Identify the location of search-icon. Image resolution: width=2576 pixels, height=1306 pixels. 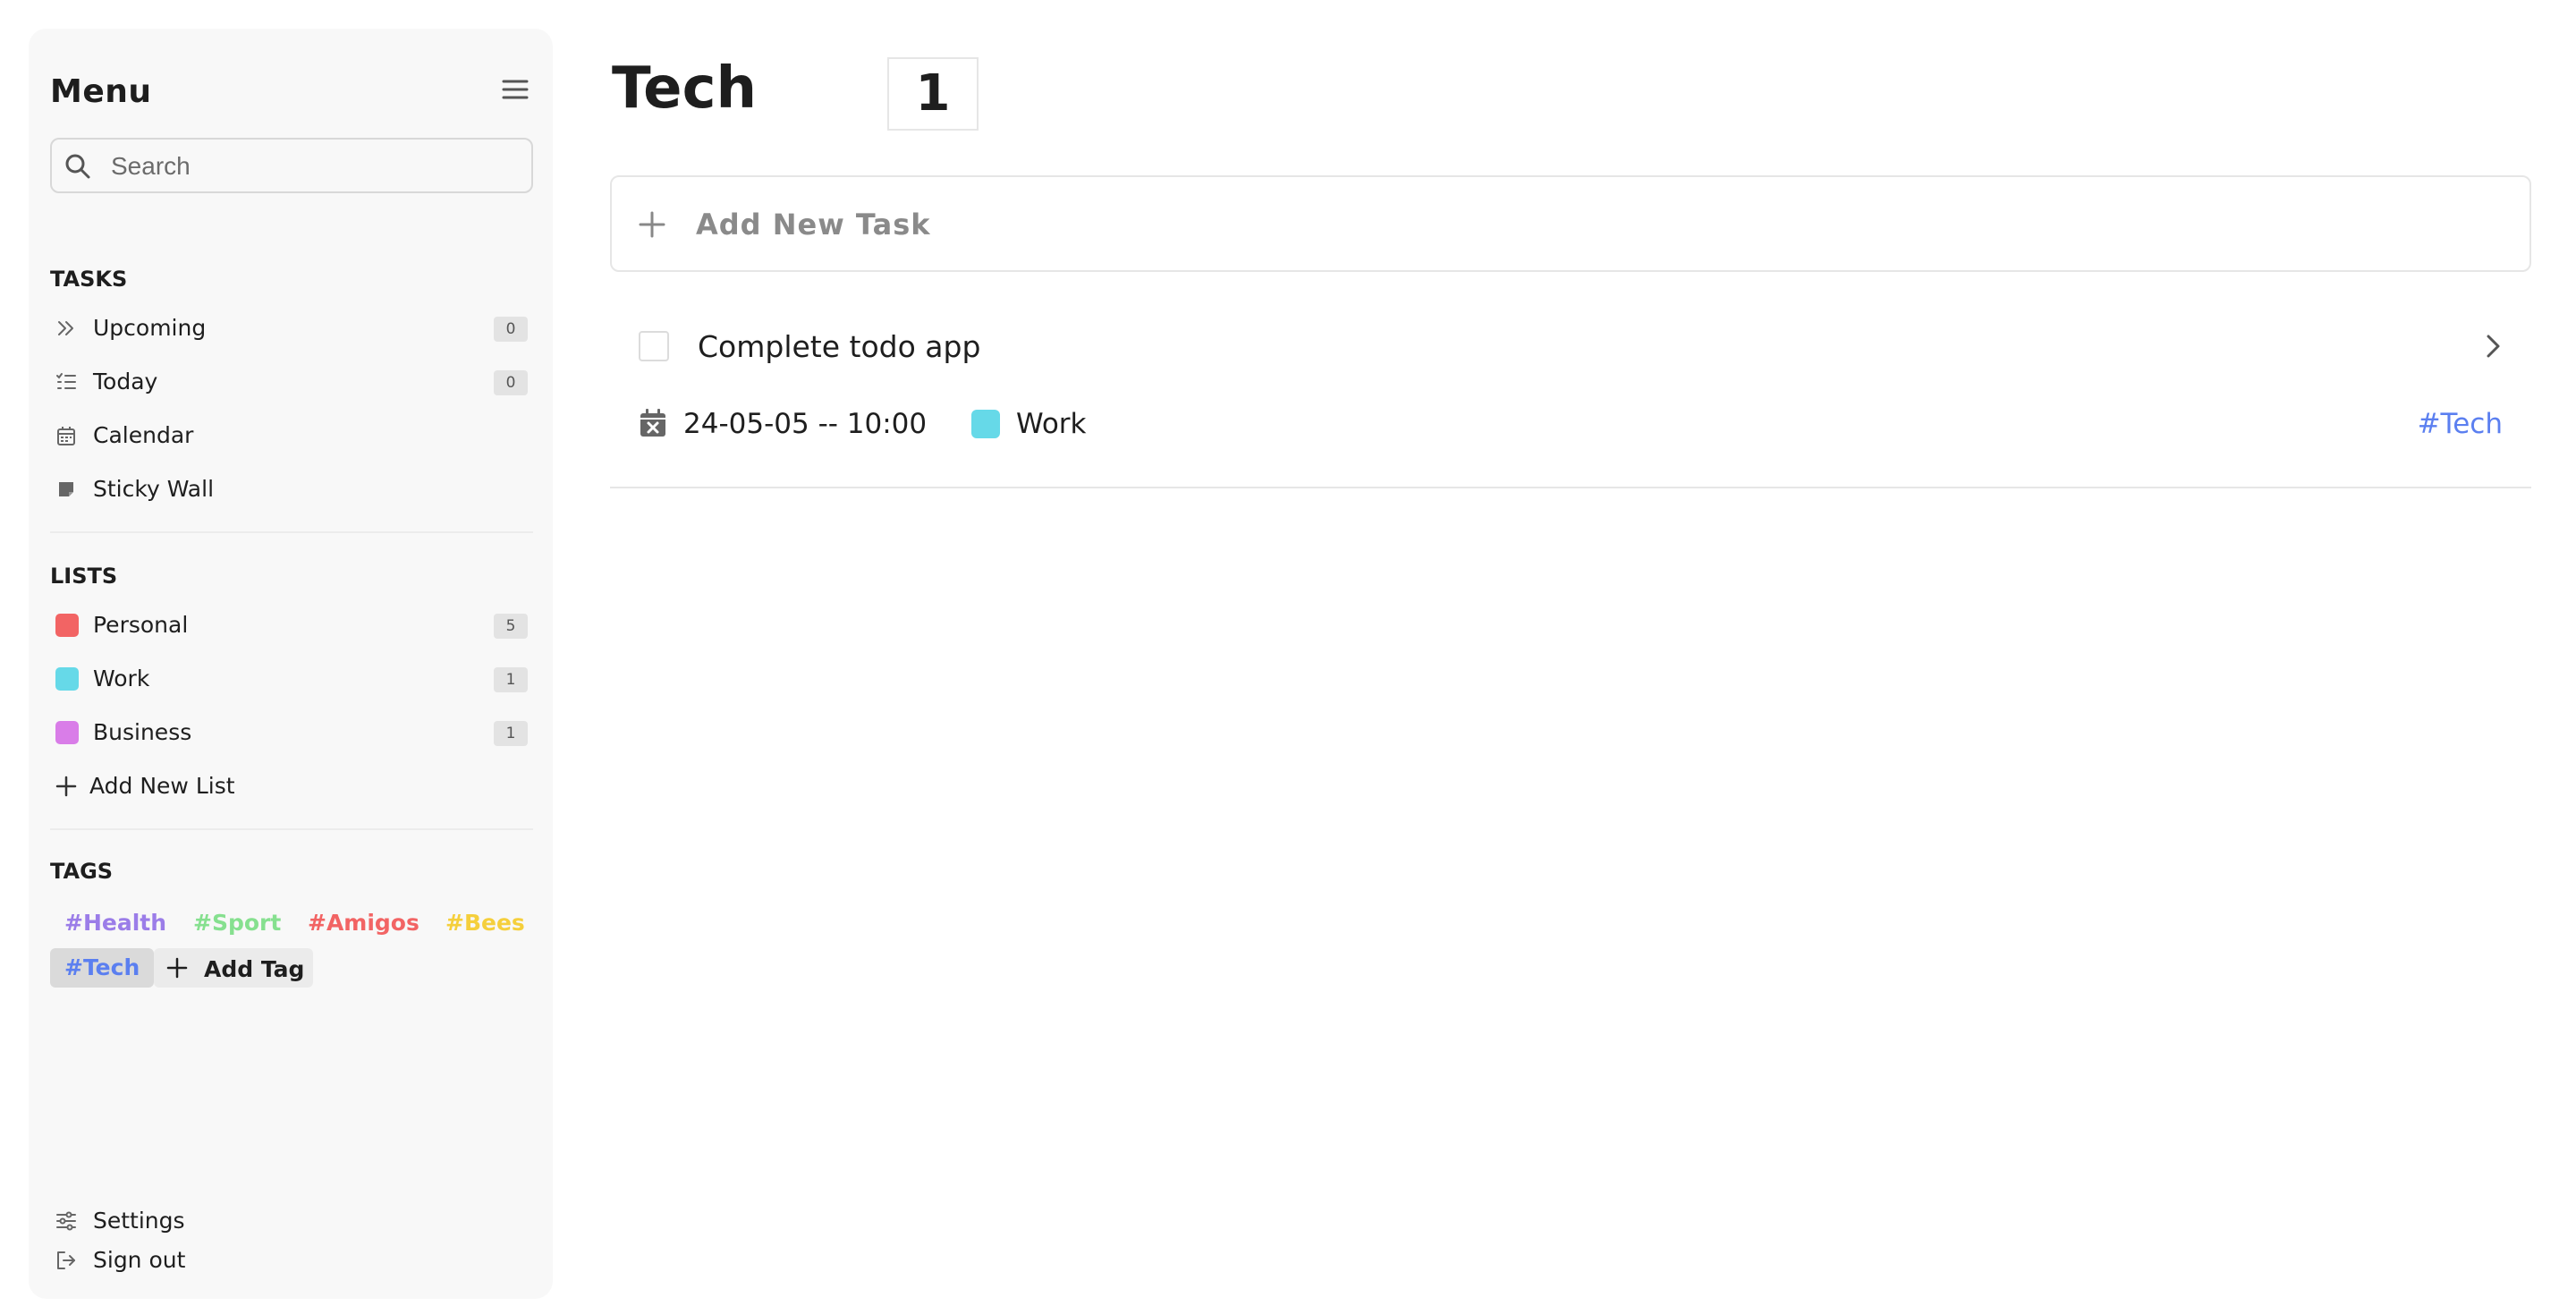
(77, 166).